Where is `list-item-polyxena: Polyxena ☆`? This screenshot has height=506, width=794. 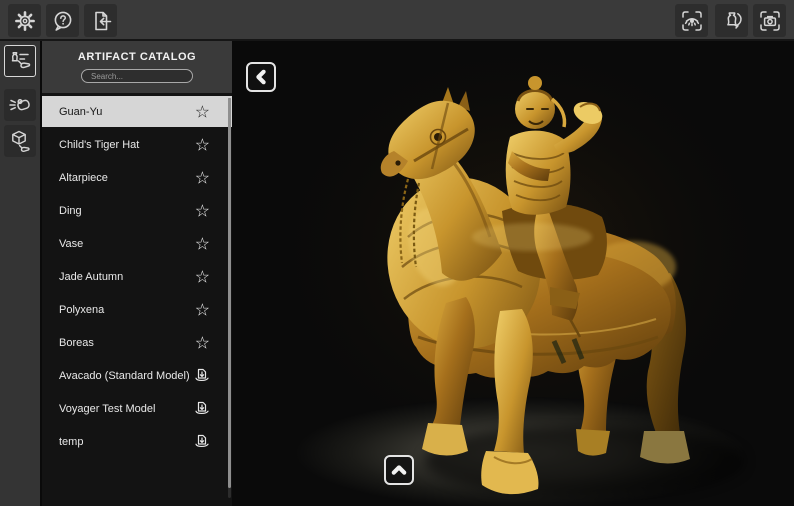 list-item-polyxena: Polyxena ☆ is located at coordinates (137, 309).